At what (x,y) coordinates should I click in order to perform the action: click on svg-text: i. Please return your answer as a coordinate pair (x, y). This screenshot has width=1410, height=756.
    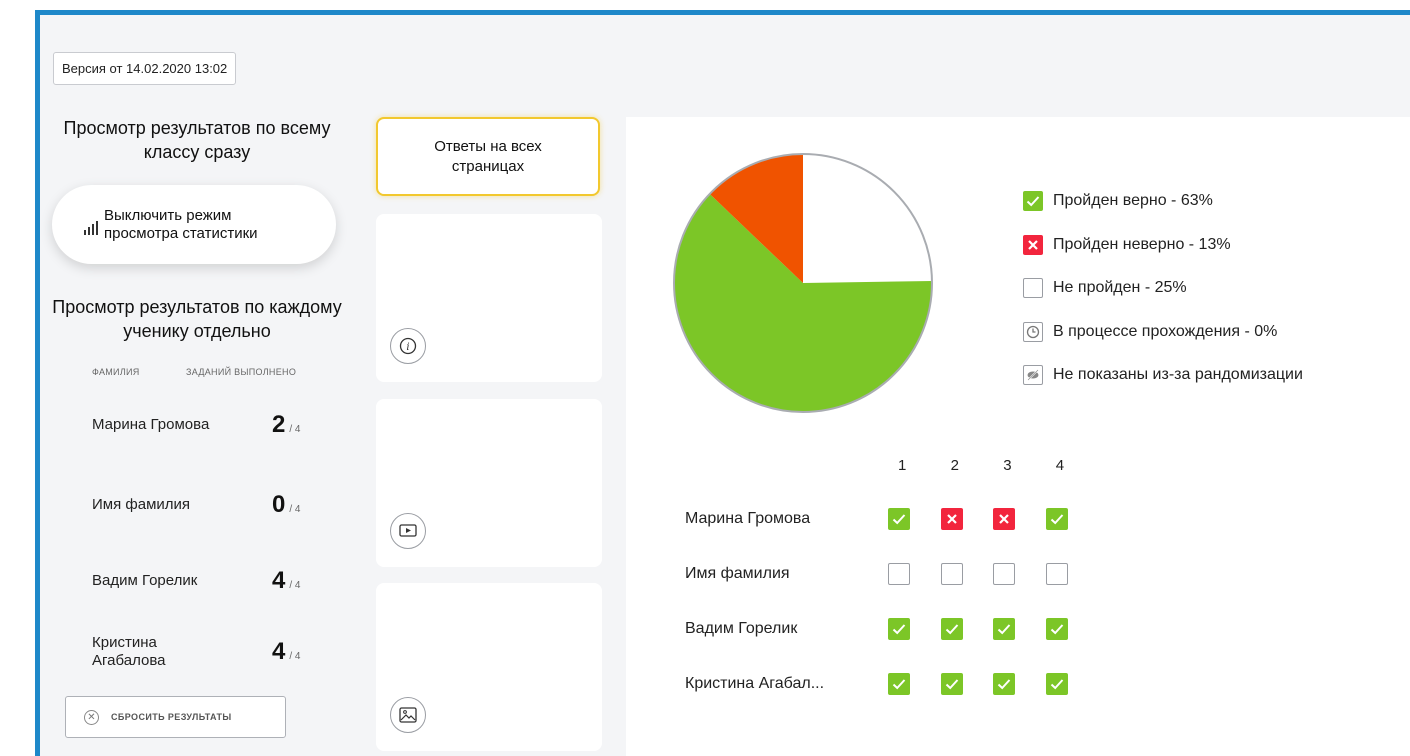
    Looking at the image, I should click on (407, 347).